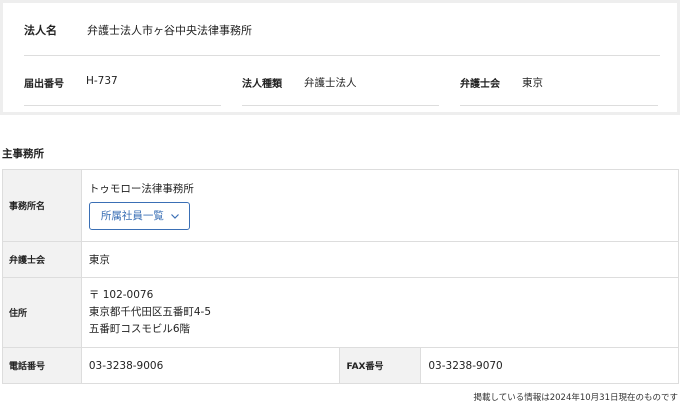 The width and height of the screenshot is (680, 402). I want to click on office-name-label: 事務所名, so click(42, 205).